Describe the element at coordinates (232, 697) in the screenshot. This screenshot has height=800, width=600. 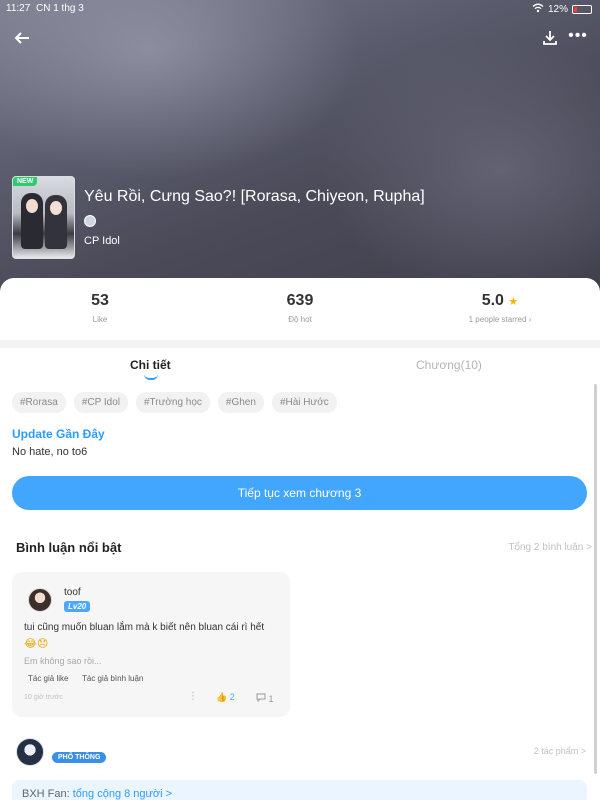
I see `comment-like-count: 2` at that location.